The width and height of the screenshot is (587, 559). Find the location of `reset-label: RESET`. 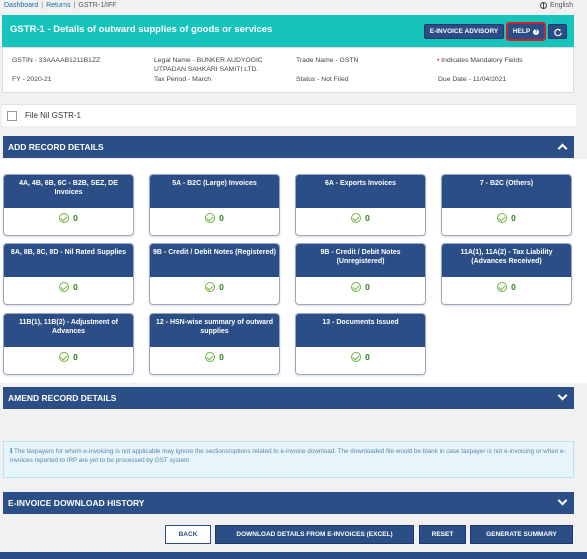

reset-label: RESET is located at coordinates (442, 534).